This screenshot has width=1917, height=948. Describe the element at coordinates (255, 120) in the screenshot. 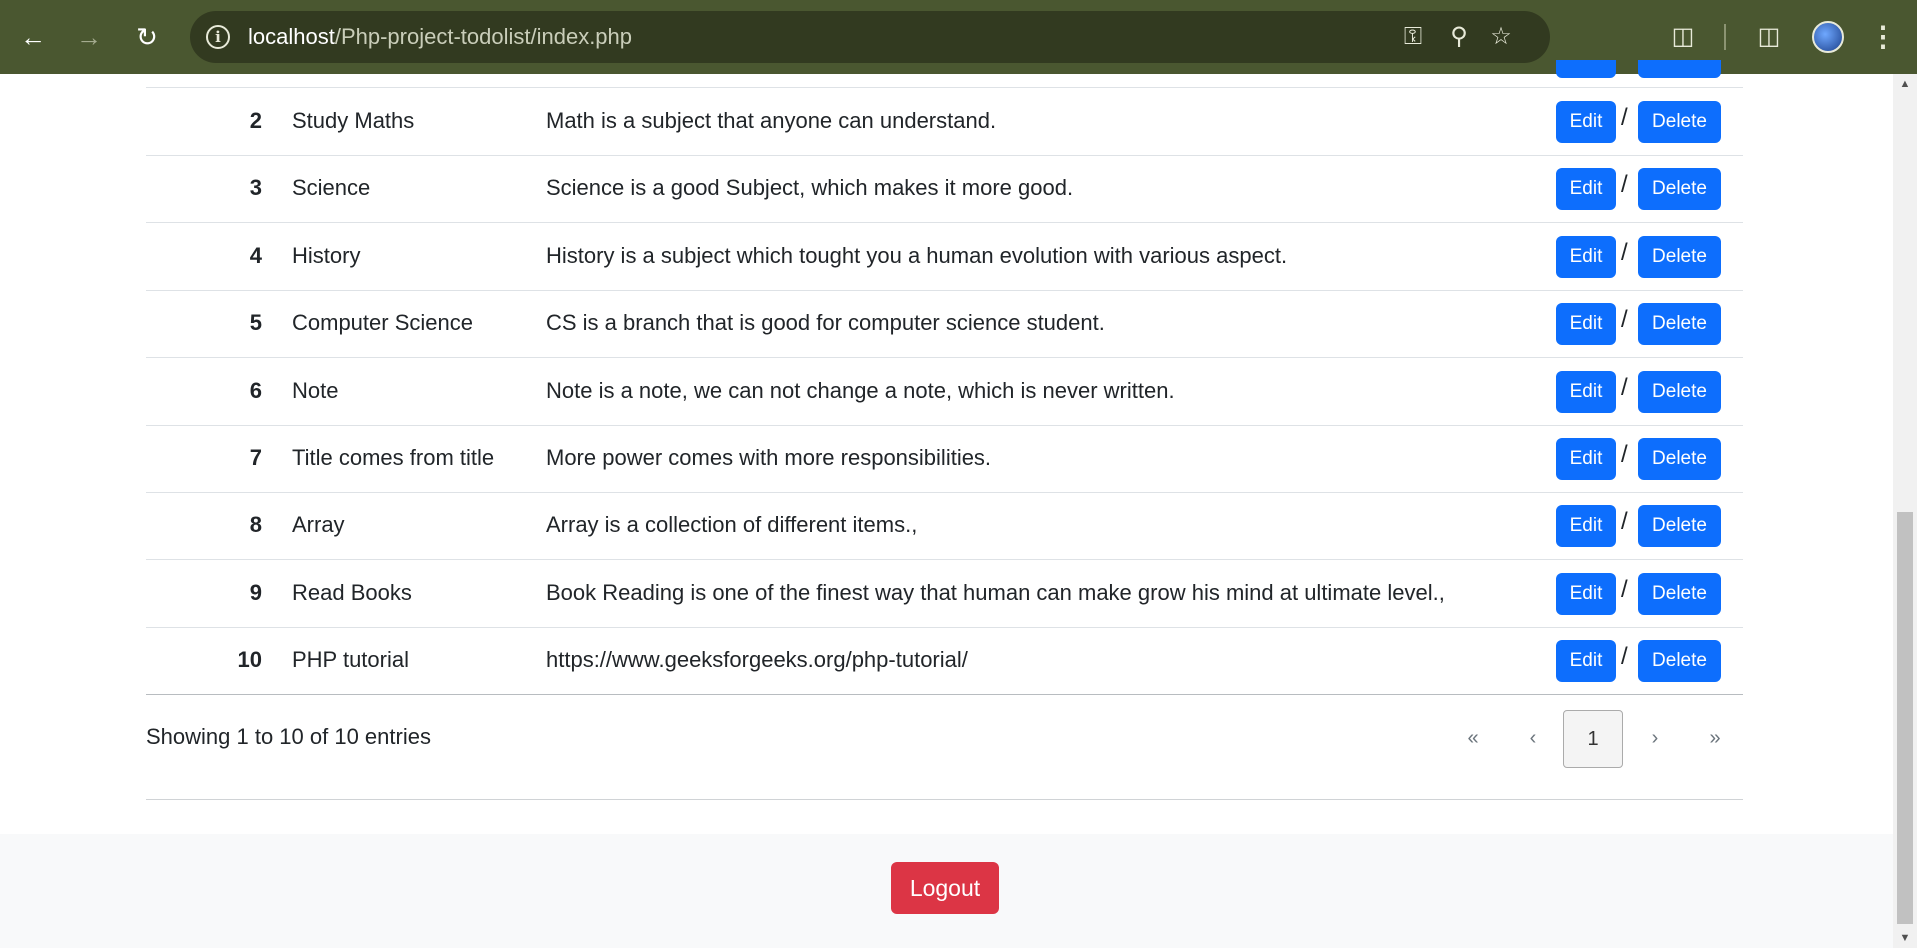

I see `row-number: 2` at that location.